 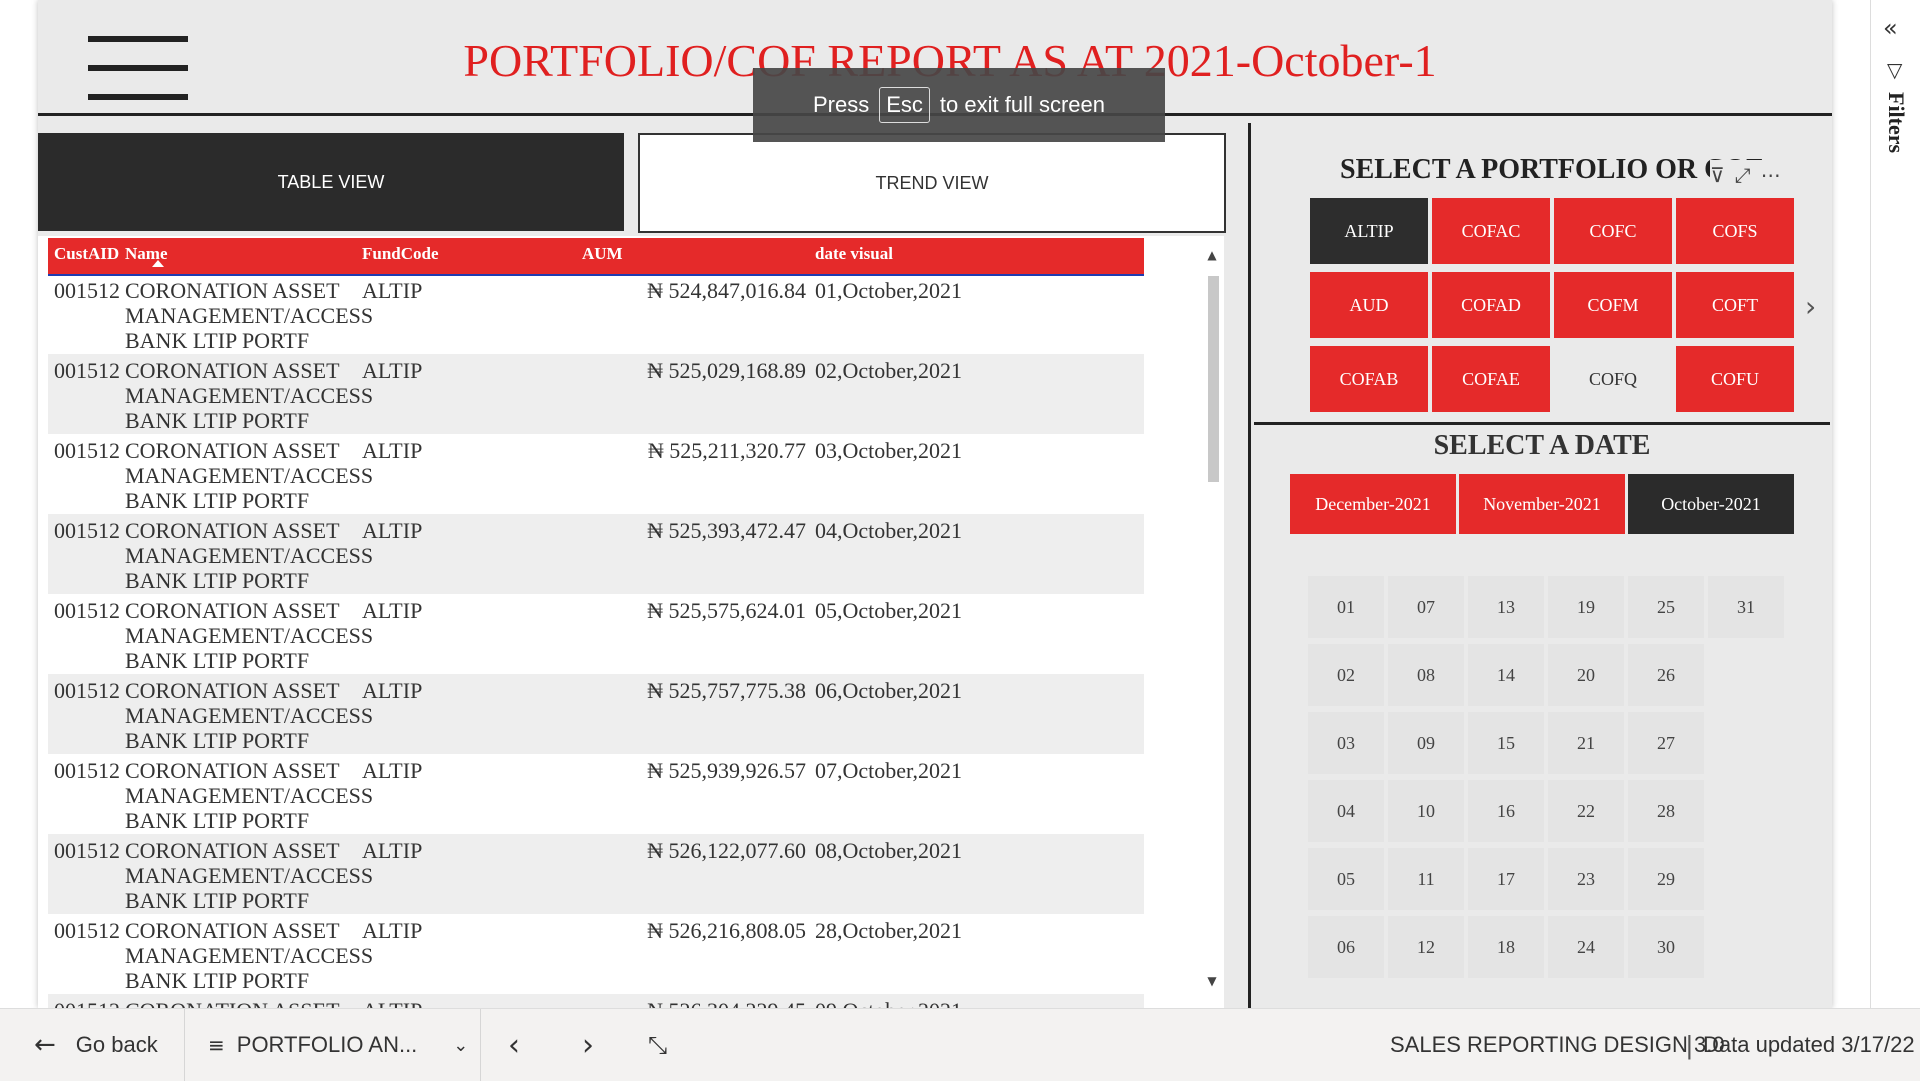 I want to click on day-tile-01: 01, so click(x=1346, y=607).